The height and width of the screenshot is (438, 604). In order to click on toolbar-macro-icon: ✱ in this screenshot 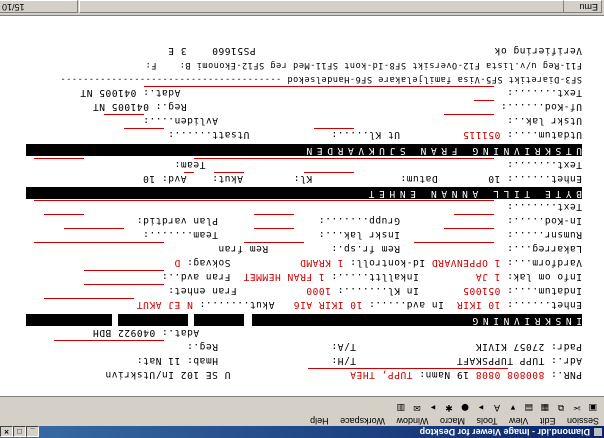, I will do `click(449, 406)`.